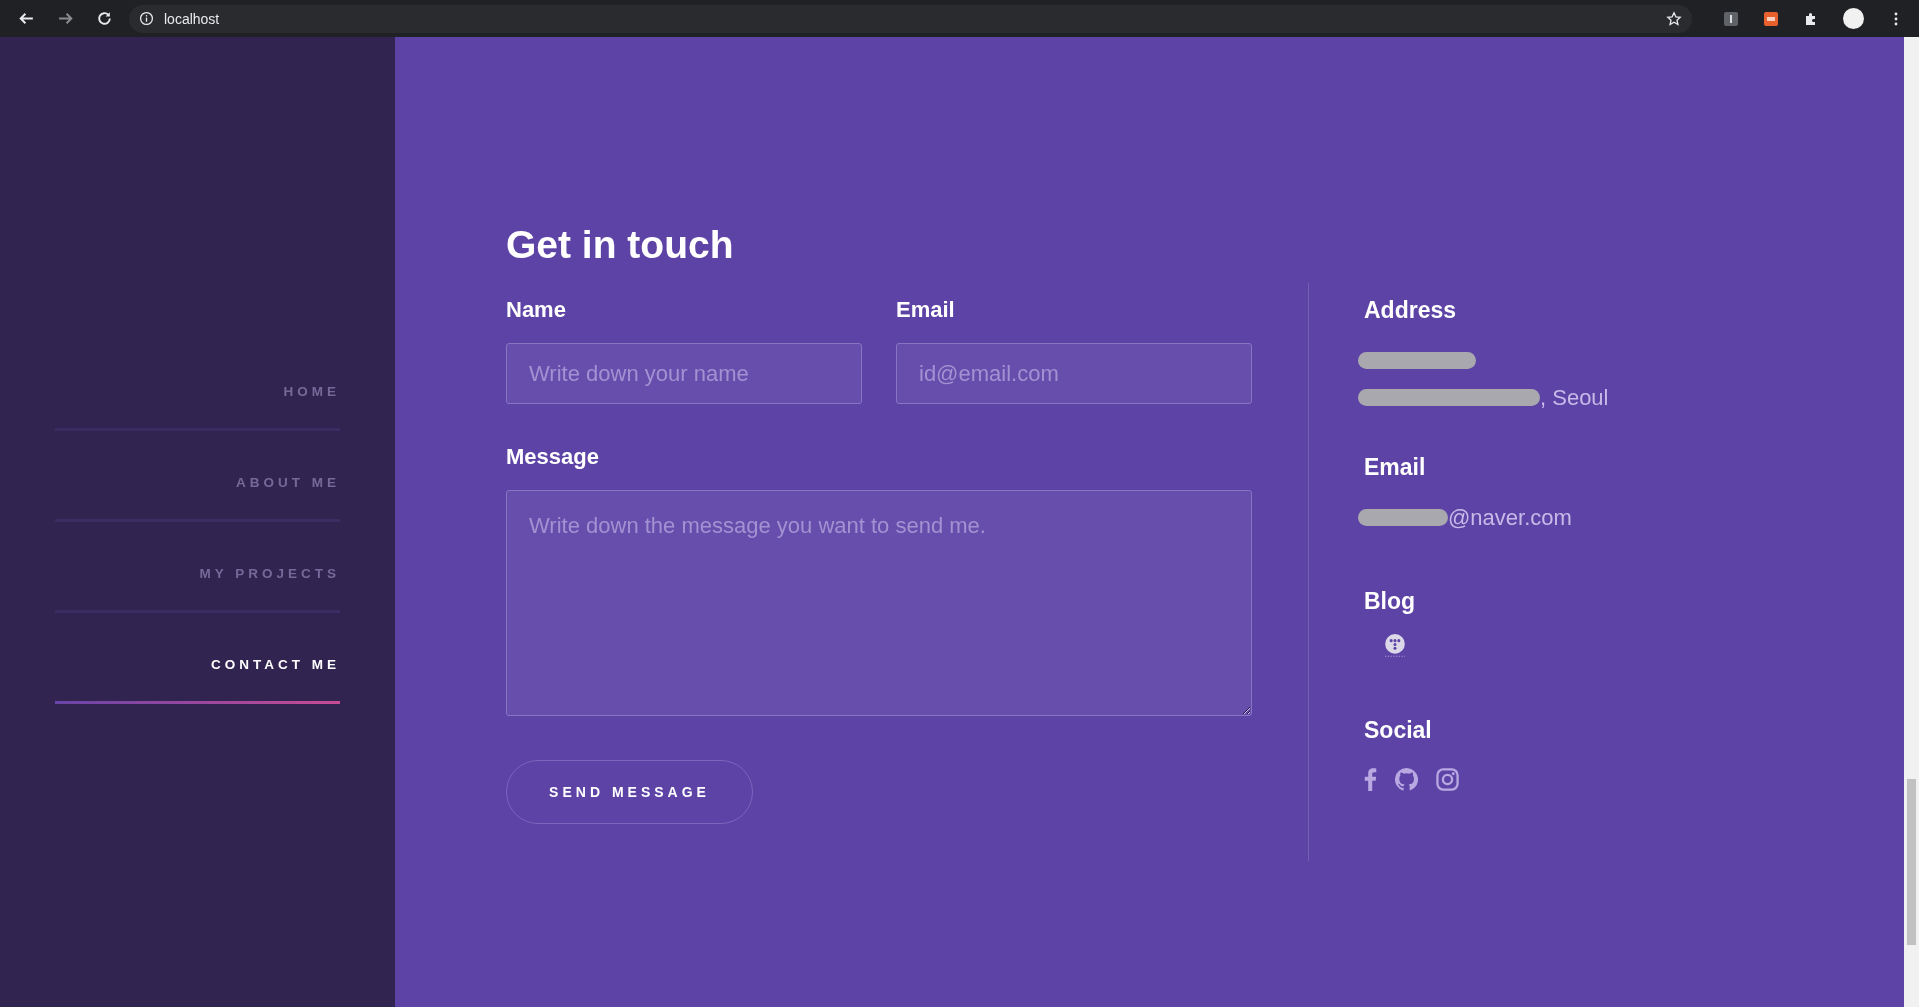 The height and width of the screenshot is (1007, 1919). I want to click on address-text: , Seoul, so click(1574, 397).